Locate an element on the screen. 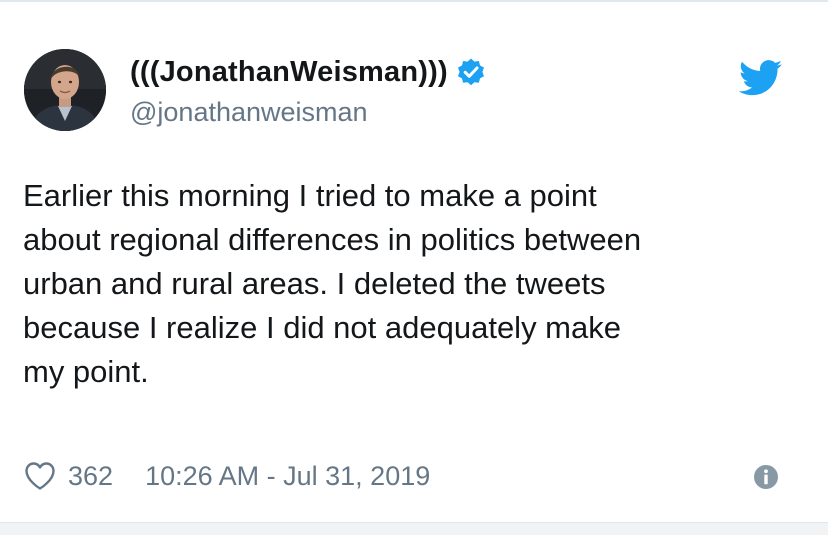 Image resolution: width=828 pixels, height=535 pixels. like-count: 362 is located at coordinates (91, 475).